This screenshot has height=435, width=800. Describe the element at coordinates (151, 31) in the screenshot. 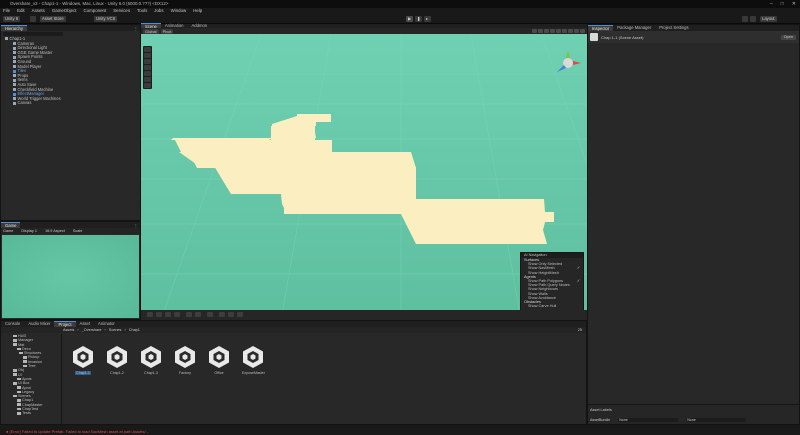

I see `global-dropdown: Global` at that location.